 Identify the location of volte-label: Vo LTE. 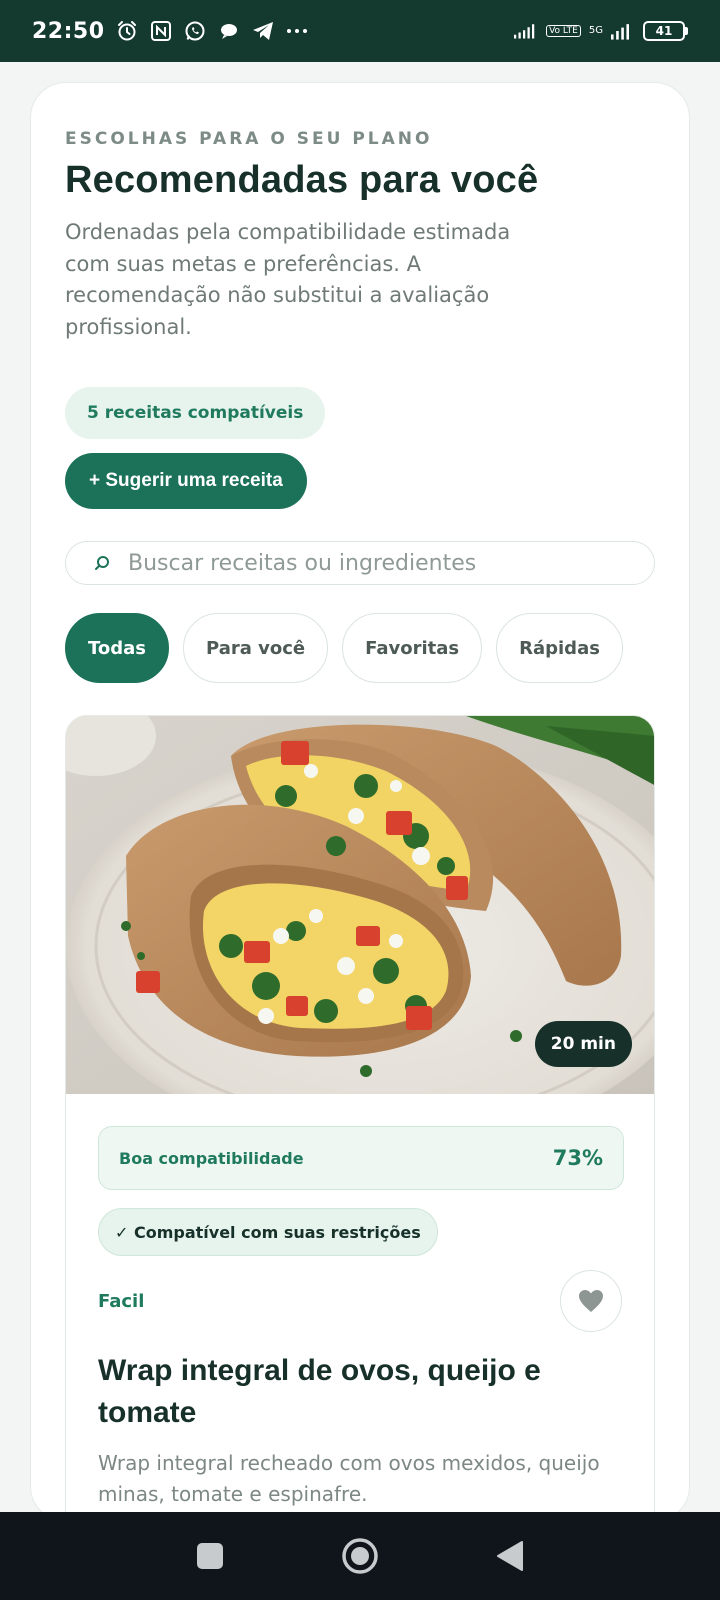
(563, 31).